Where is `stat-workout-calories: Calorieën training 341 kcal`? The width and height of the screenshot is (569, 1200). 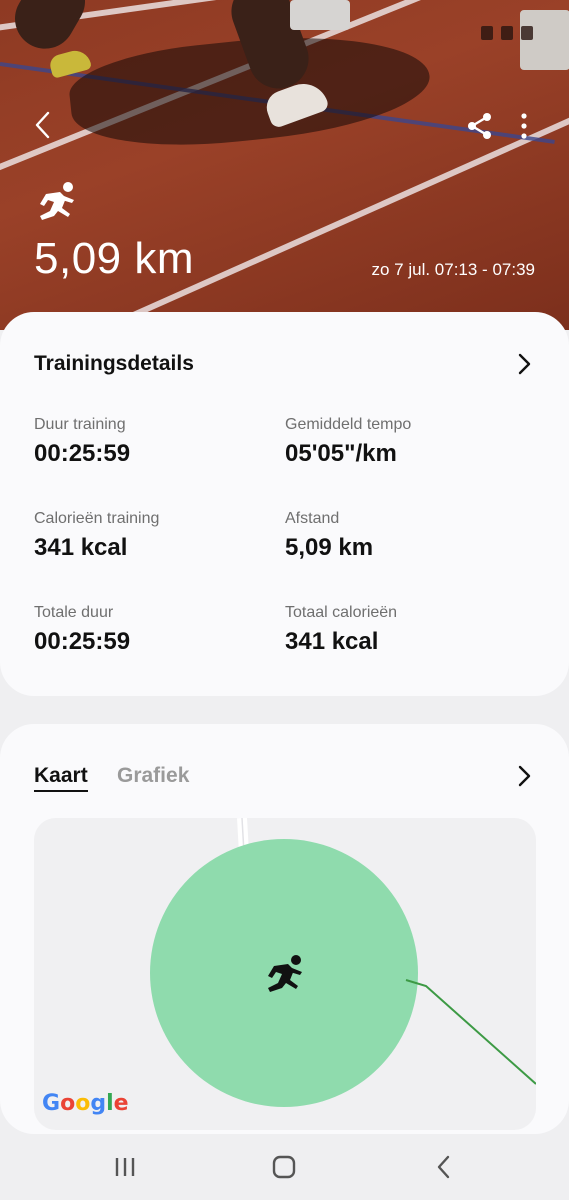 stat-workout-calories: Calorieën training 341 kcal is located at coordinates (96, 536).